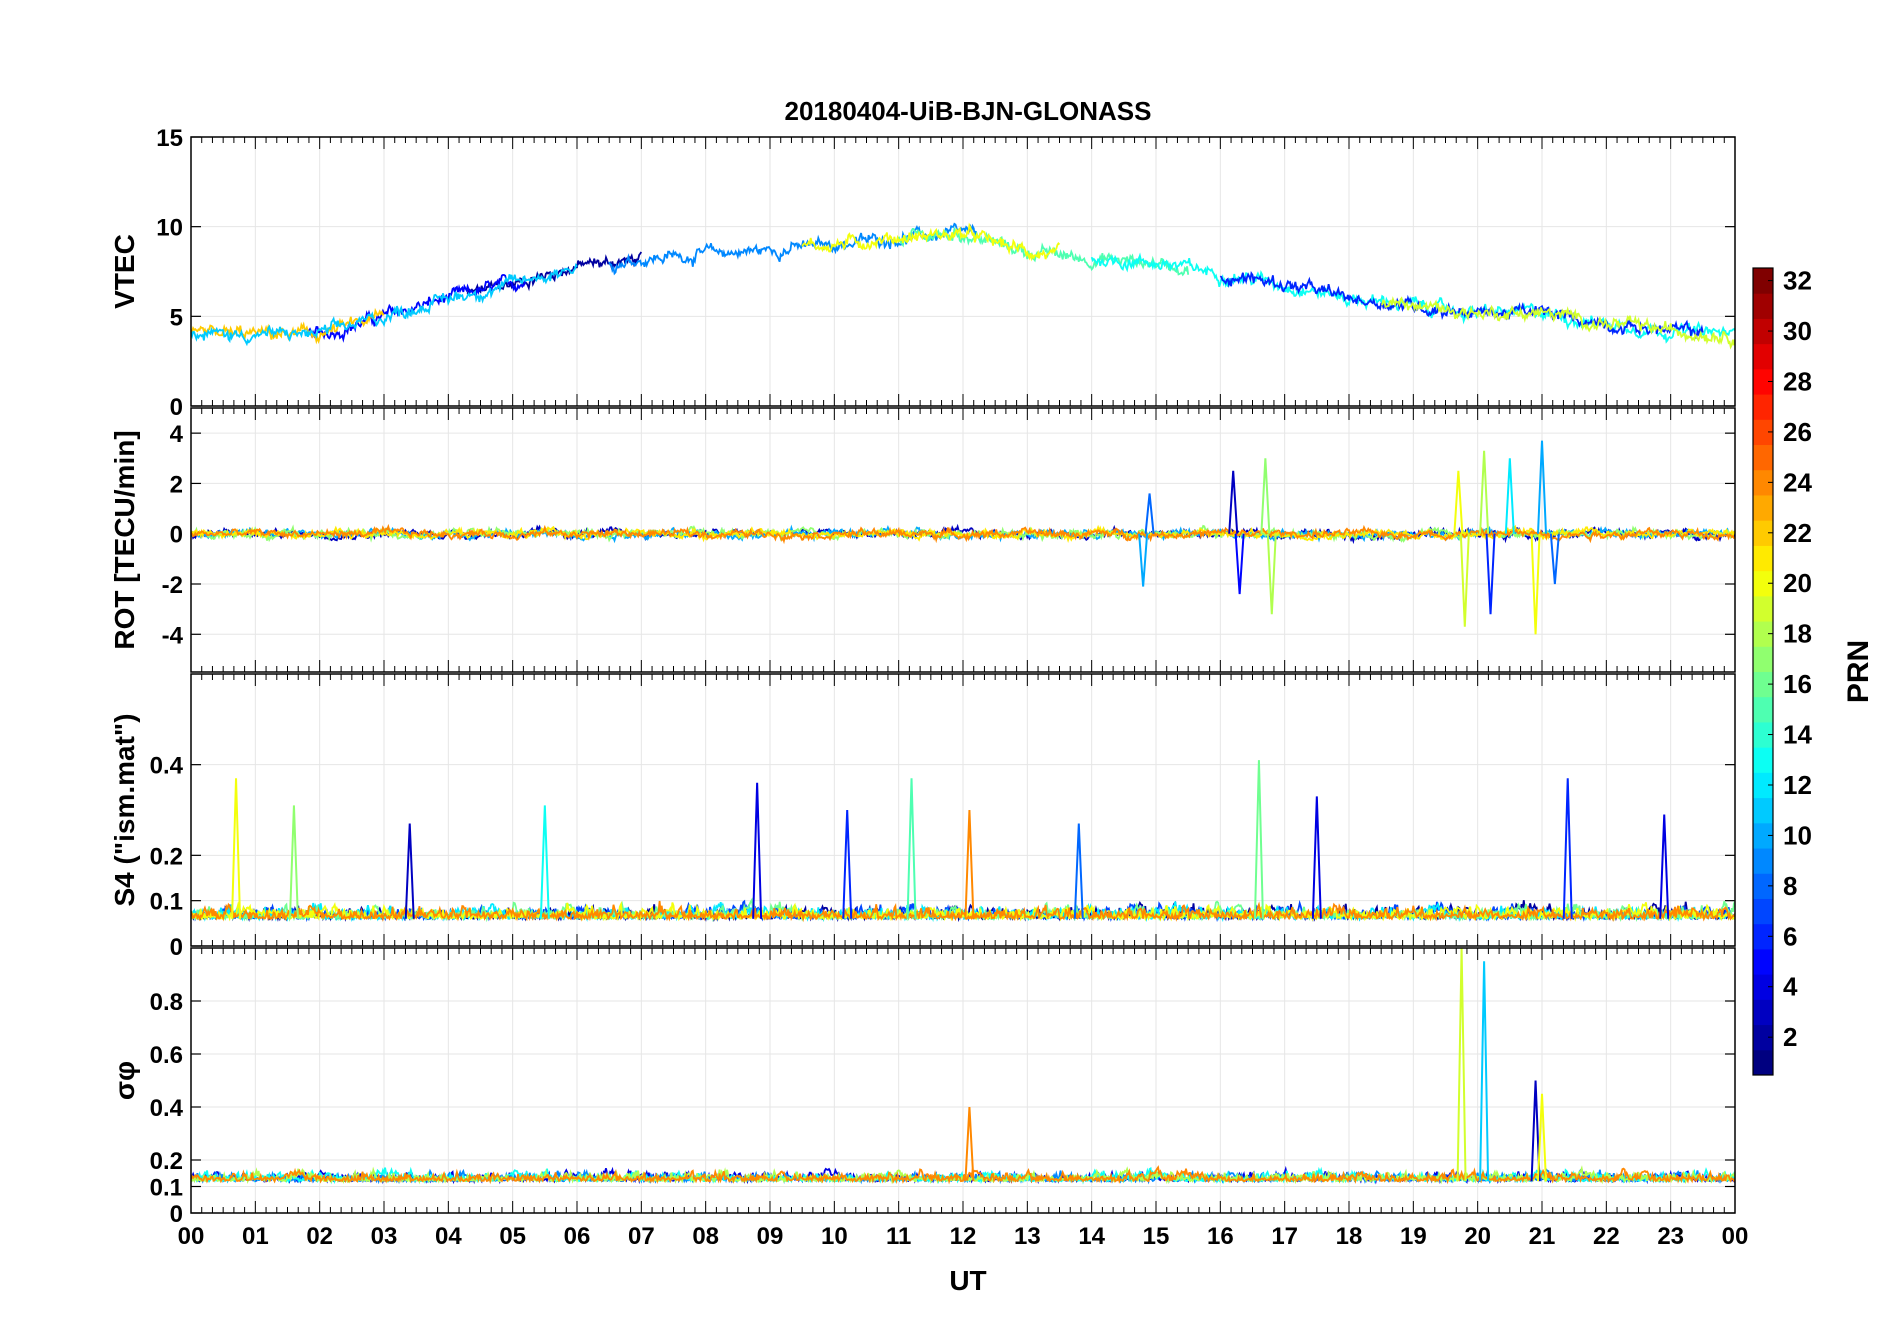 The image size is (1902, 1330). What do you see at coordinates (124, 809) in the screenshot?
I see `y-axis-label: S4 ("ism.mat")` at bounding box center [124, 809].